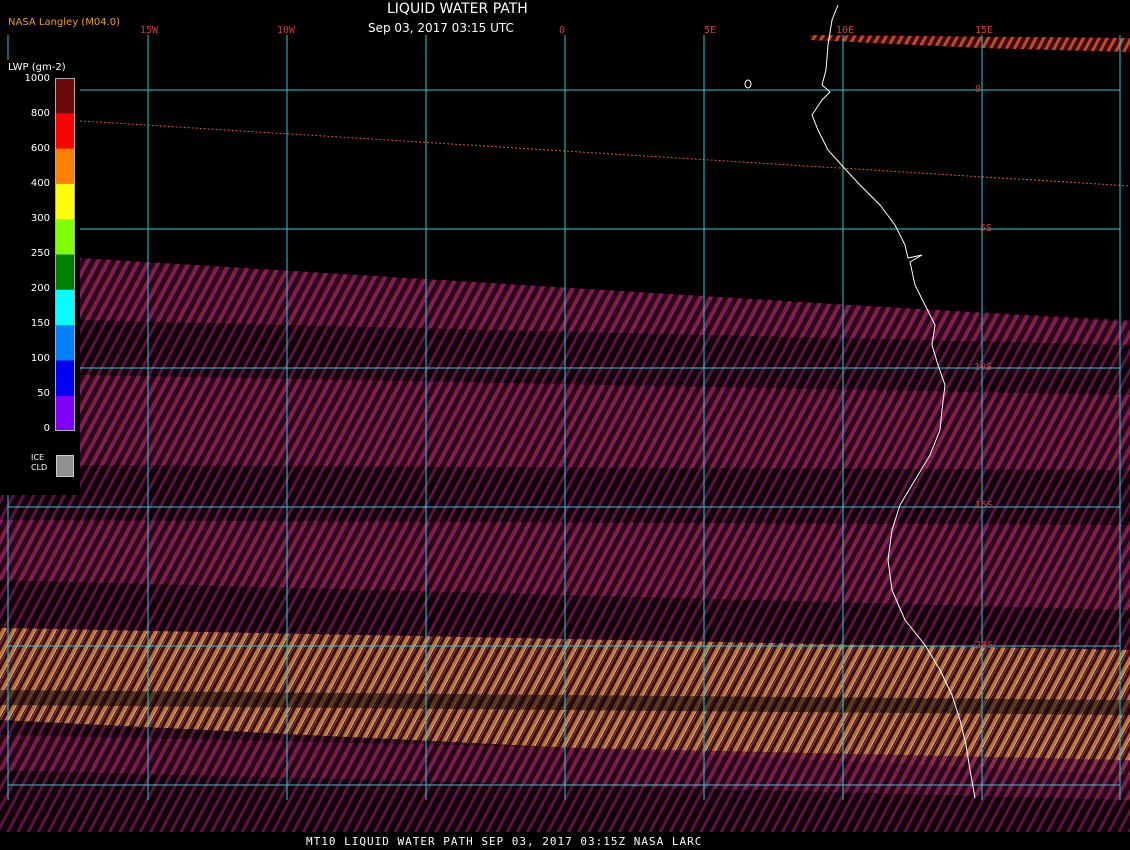 Image resolution: width=1130 pixels, height=850 pixels. Describe the element at coordinates (978, 89) in the screenshot. I see `lat-label-0: 0` at that location.